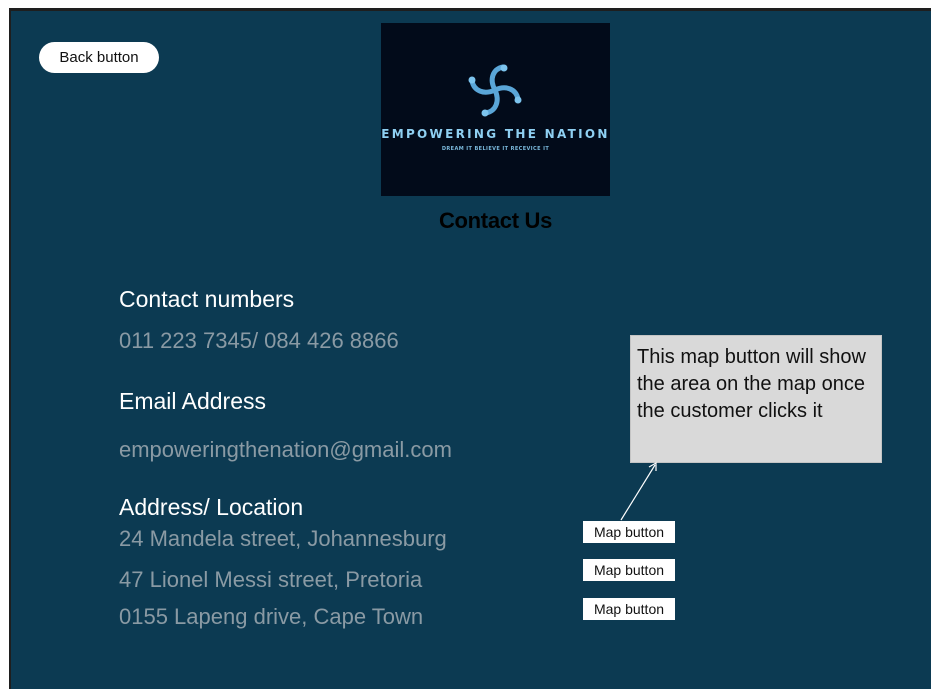 This screenshot has height=691, width=933. I want to click on address-line-johannesburg: 24 Mandela street, Johannesburg, so click(283, 538).